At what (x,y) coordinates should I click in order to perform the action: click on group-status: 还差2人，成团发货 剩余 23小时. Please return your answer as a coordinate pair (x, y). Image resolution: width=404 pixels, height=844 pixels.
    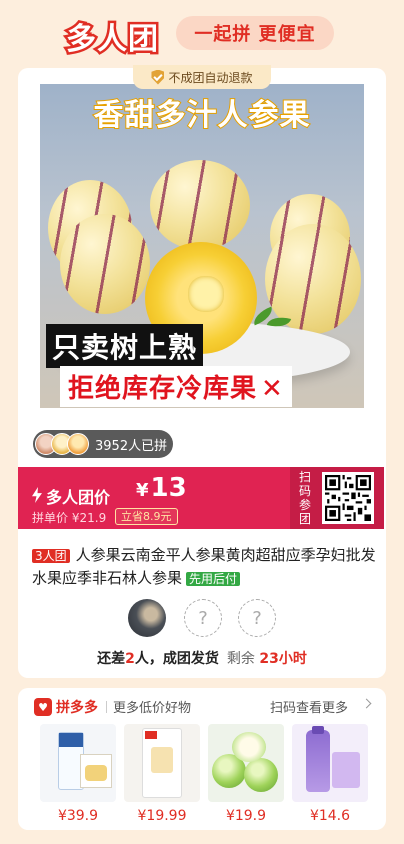
    Looking at the image, I should click on (202, 658).